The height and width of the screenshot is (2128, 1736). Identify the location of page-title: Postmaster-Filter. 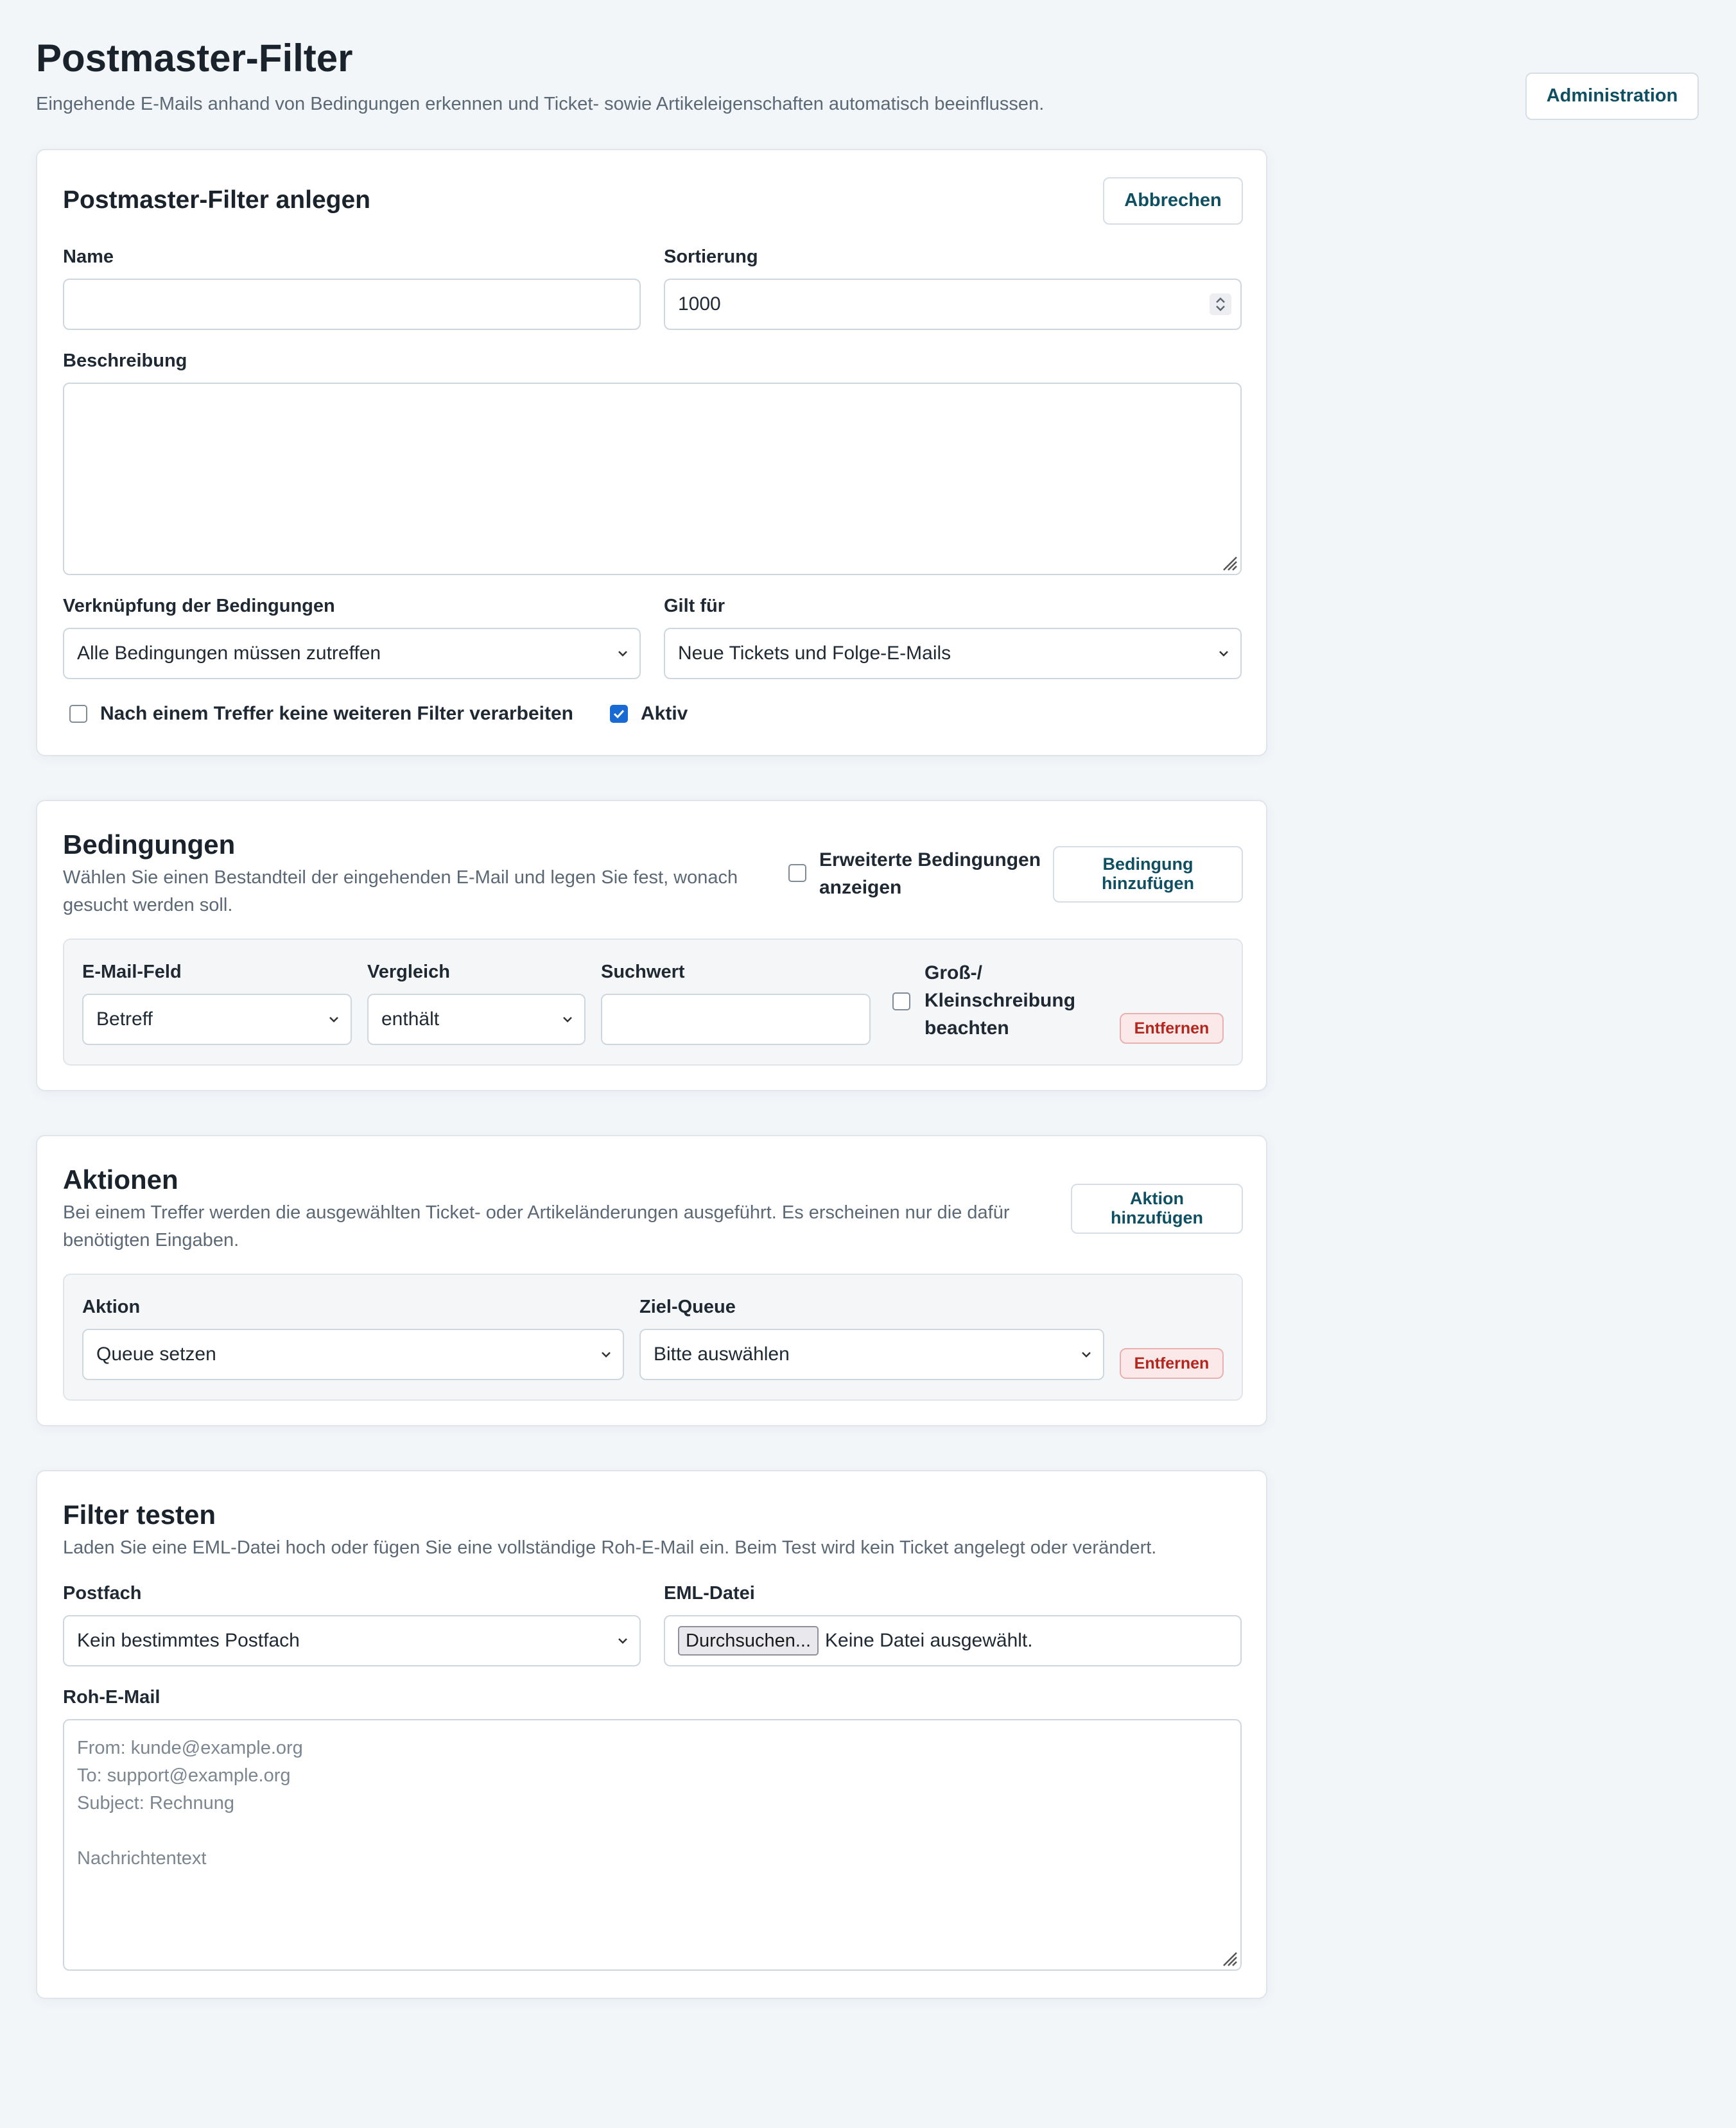
(194, 58).